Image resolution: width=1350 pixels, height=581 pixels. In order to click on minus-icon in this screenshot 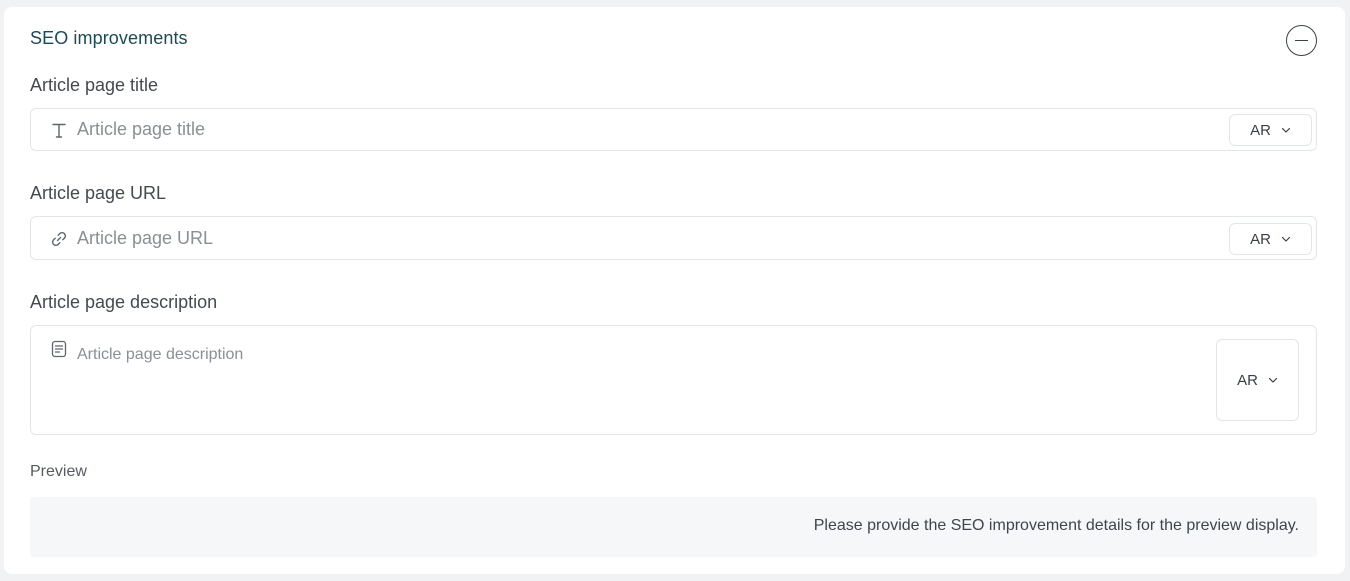, I will do `click(1301, 40)`.